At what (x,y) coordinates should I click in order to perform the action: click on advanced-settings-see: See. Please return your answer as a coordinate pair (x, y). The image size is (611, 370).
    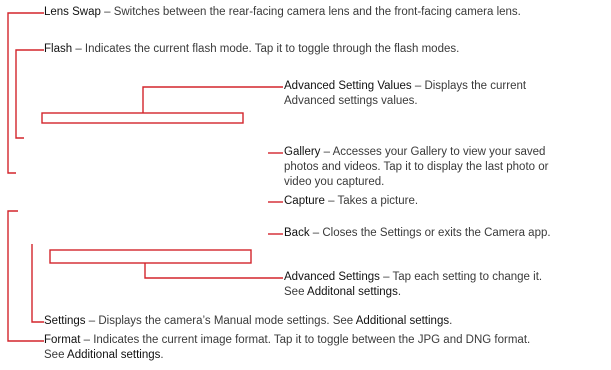
    Looking at the image, I should click on (296, 292).